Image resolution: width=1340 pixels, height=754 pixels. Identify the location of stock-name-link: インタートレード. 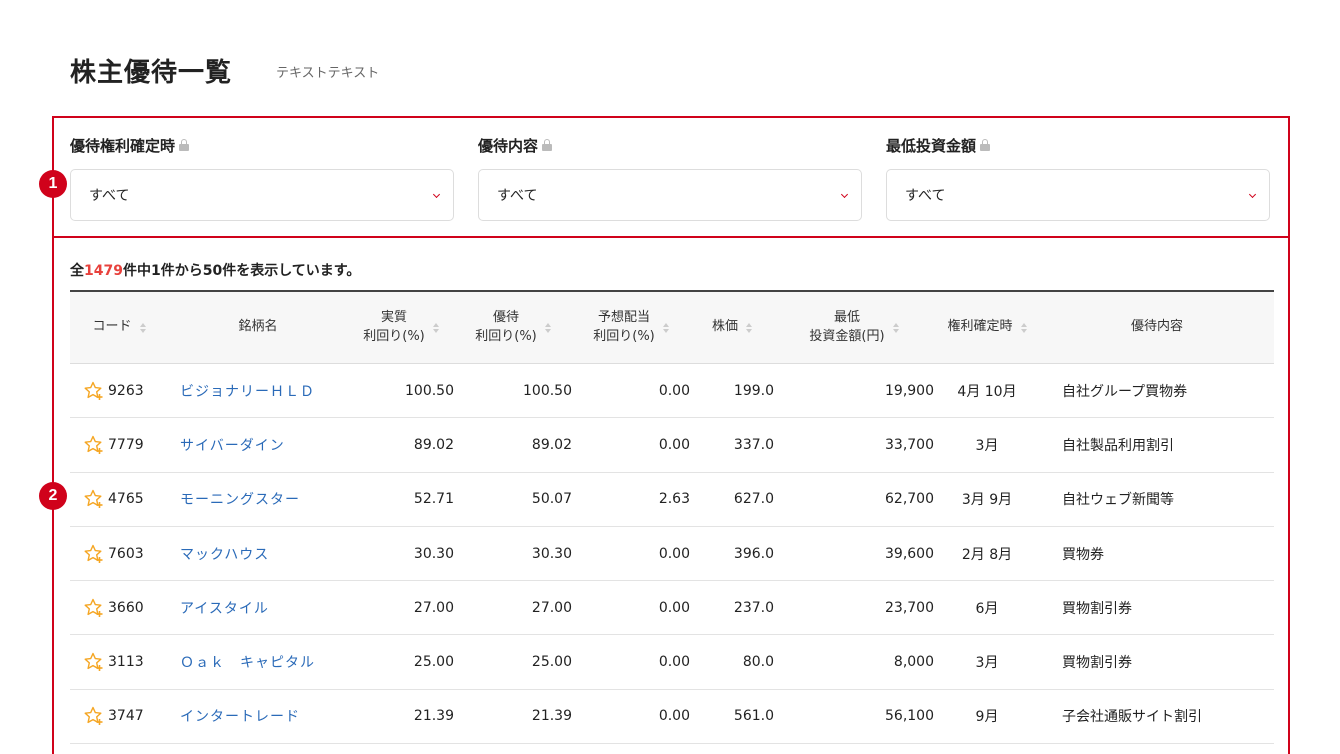
(234, 716).